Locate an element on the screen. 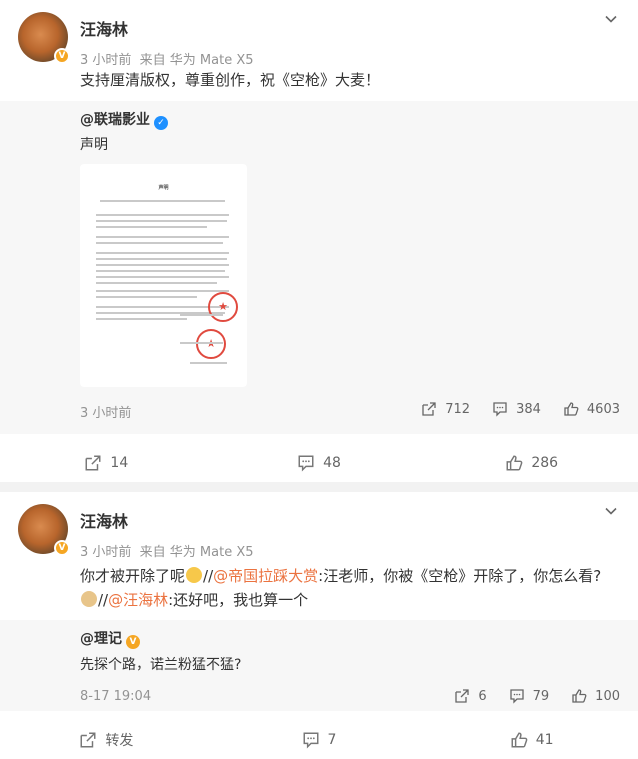 This screenshot has width=638, height=759. like-count-button: 4603 is located at coordinates (591, 409).